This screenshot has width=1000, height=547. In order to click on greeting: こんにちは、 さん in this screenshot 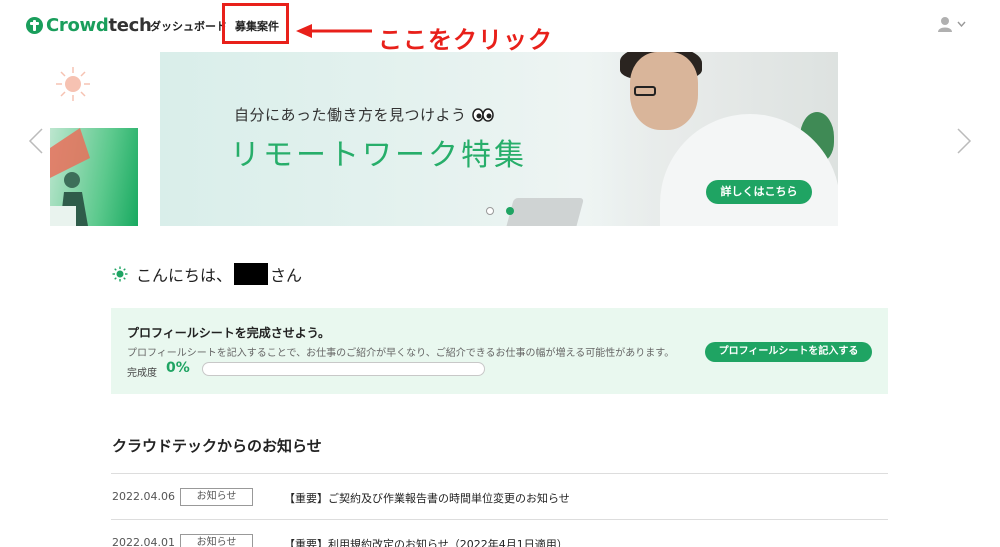, I will do `click(207, 274)`.